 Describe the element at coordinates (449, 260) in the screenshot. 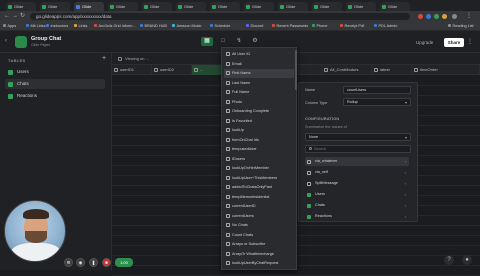

I see `help-icon: ?` at that location.